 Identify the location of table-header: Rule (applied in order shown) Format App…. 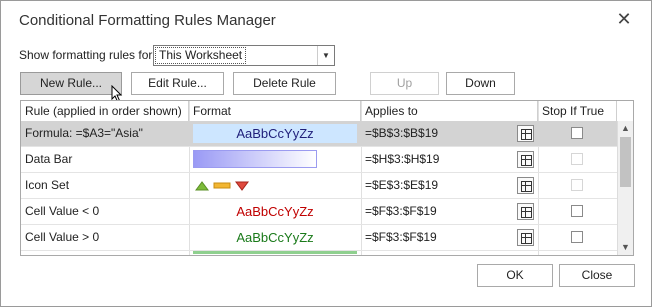
(327, 111).